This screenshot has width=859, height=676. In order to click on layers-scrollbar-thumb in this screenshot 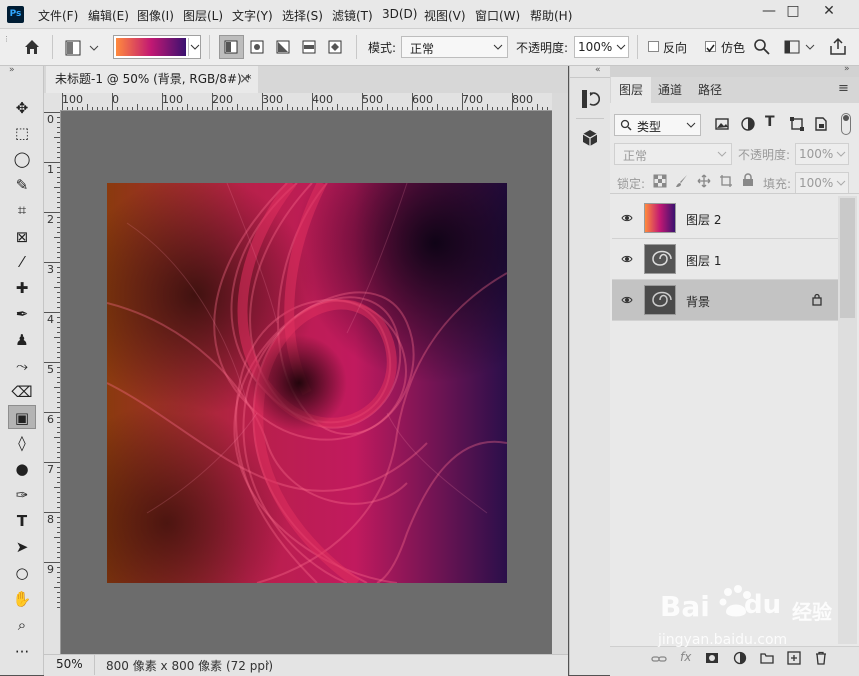, I will do `click(847, 258)`.